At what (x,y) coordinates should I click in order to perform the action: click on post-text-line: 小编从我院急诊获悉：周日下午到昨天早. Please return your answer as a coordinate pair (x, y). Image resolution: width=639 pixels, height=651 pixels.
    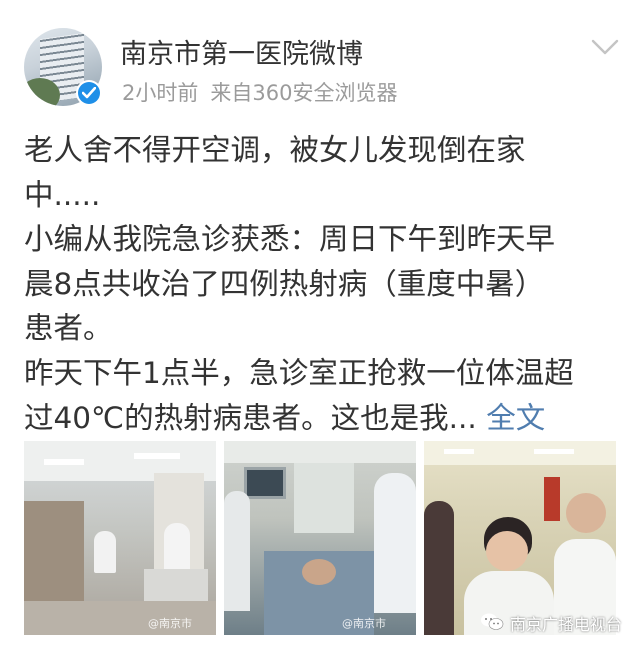
    Looking at the image, I should click on (290, 239).